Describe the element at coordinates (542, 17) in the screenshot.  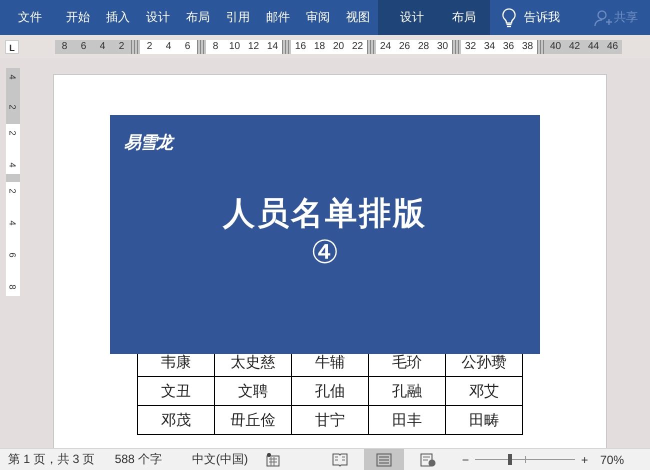
I see `tell-me-search: 告诉我` at that location.